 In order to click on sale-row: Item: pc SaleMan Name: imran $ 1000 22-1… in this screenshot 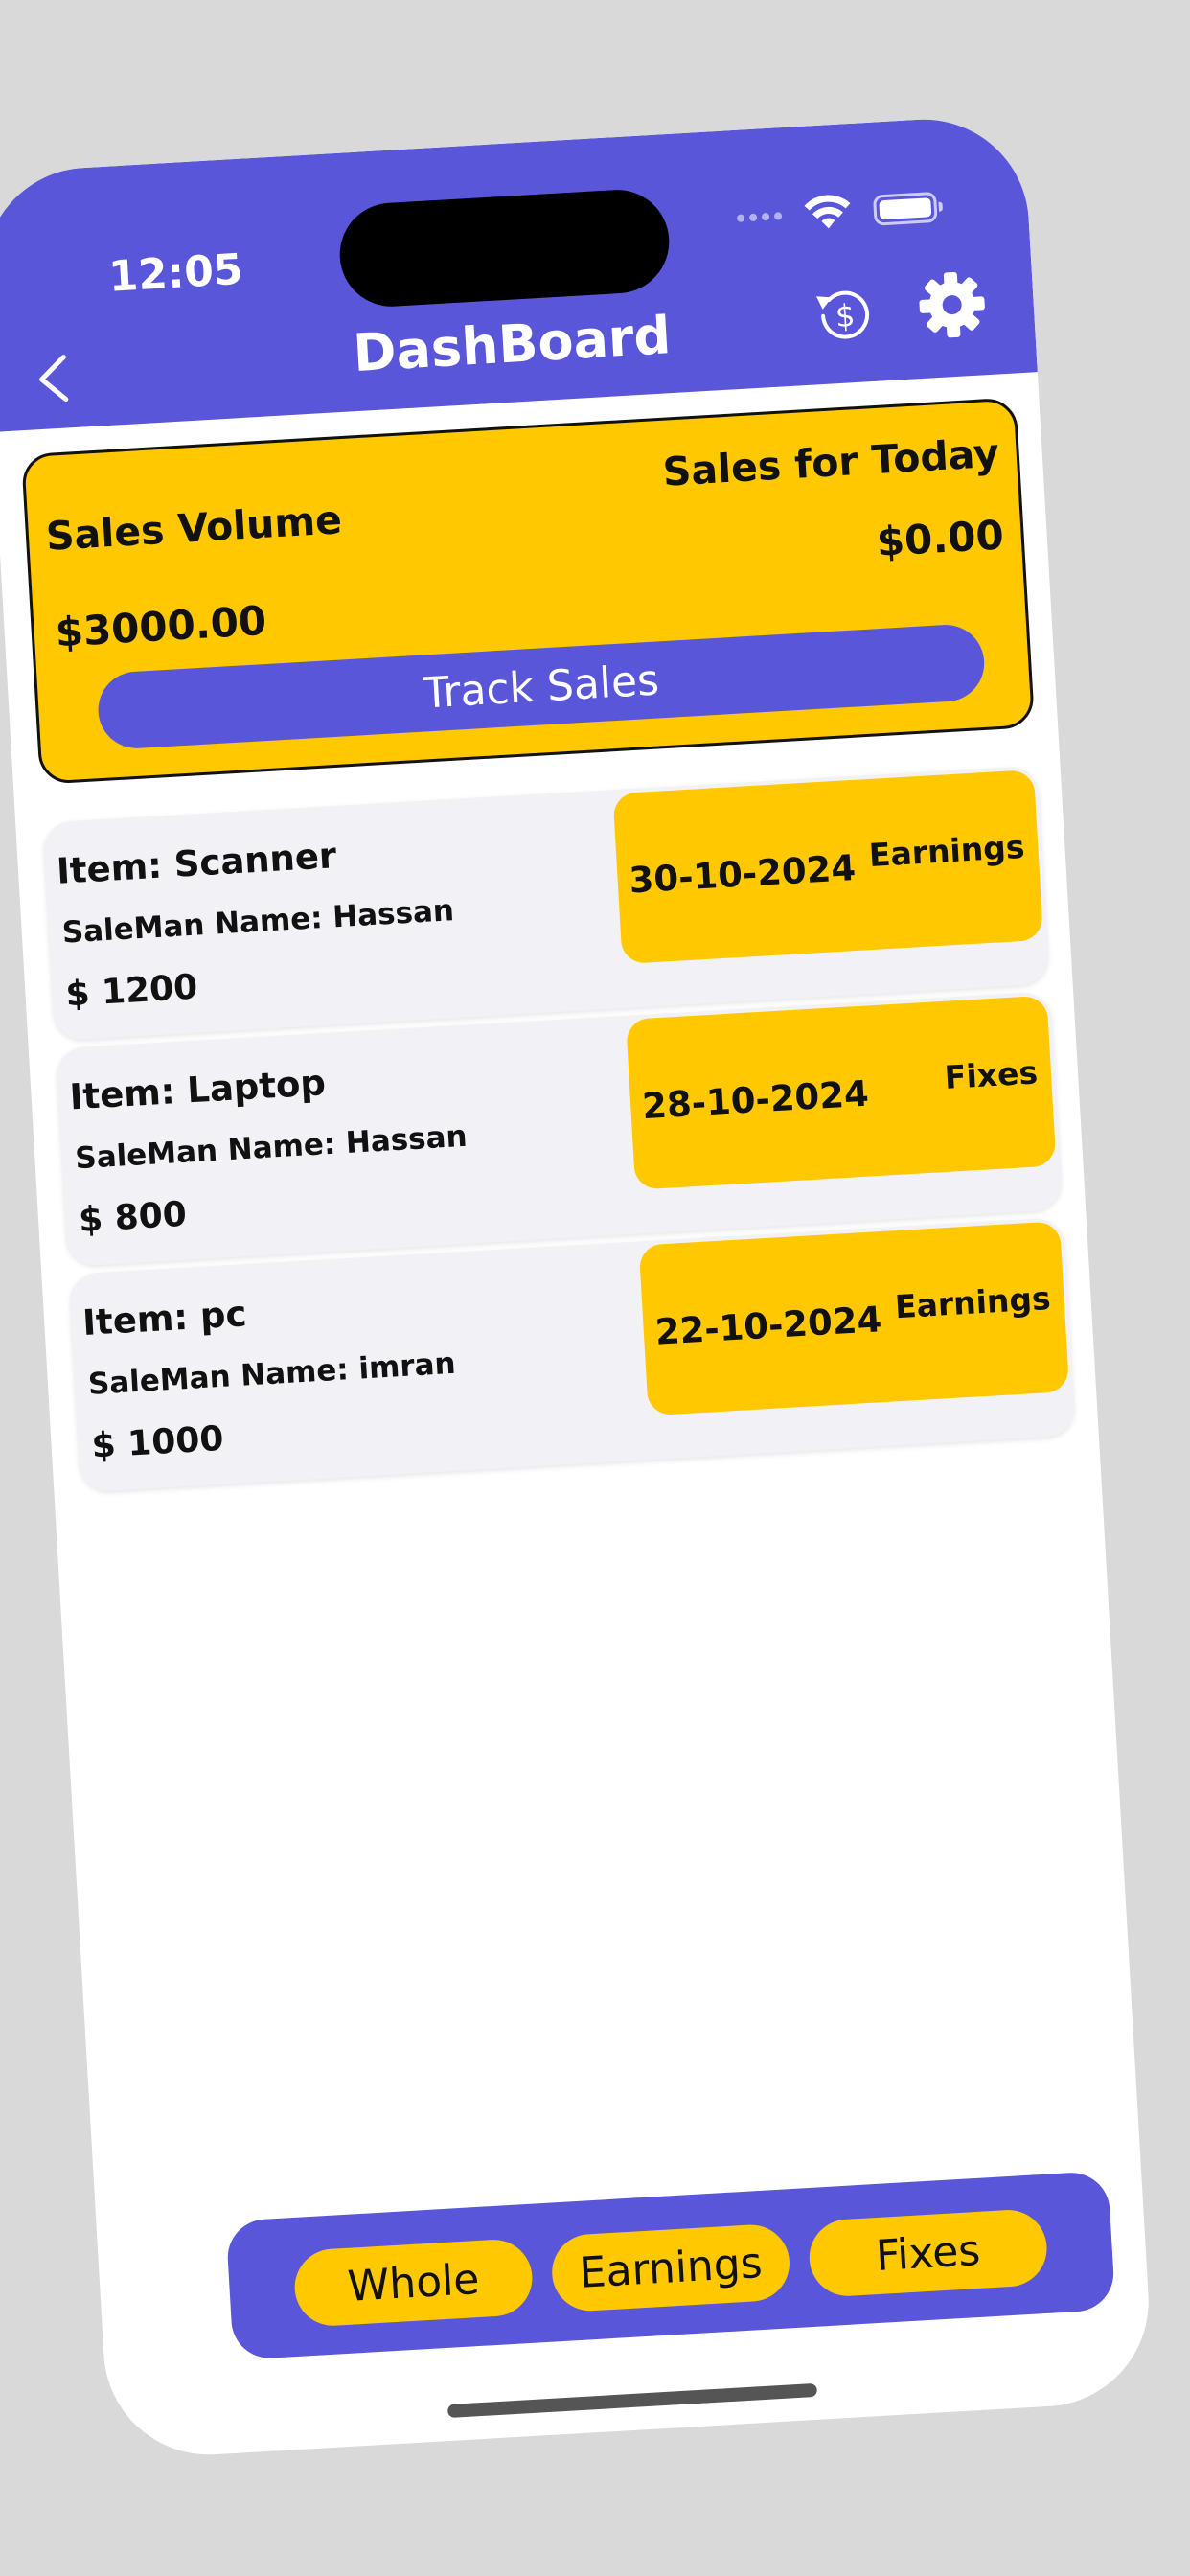, I will do `click(572, 1355)`.